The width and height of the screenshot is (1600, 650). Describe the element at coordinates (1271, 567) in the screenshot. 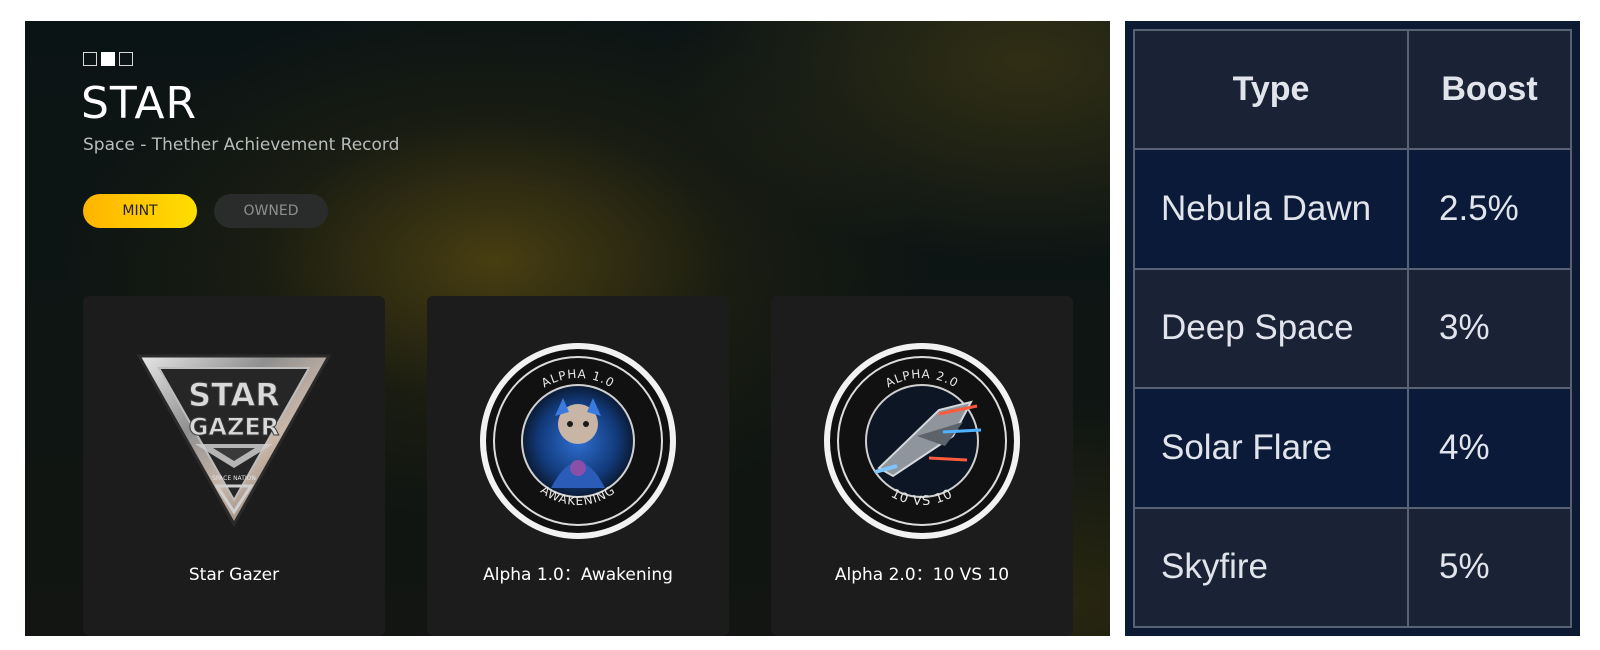

I see `cell-type: Skyfire` at that location.